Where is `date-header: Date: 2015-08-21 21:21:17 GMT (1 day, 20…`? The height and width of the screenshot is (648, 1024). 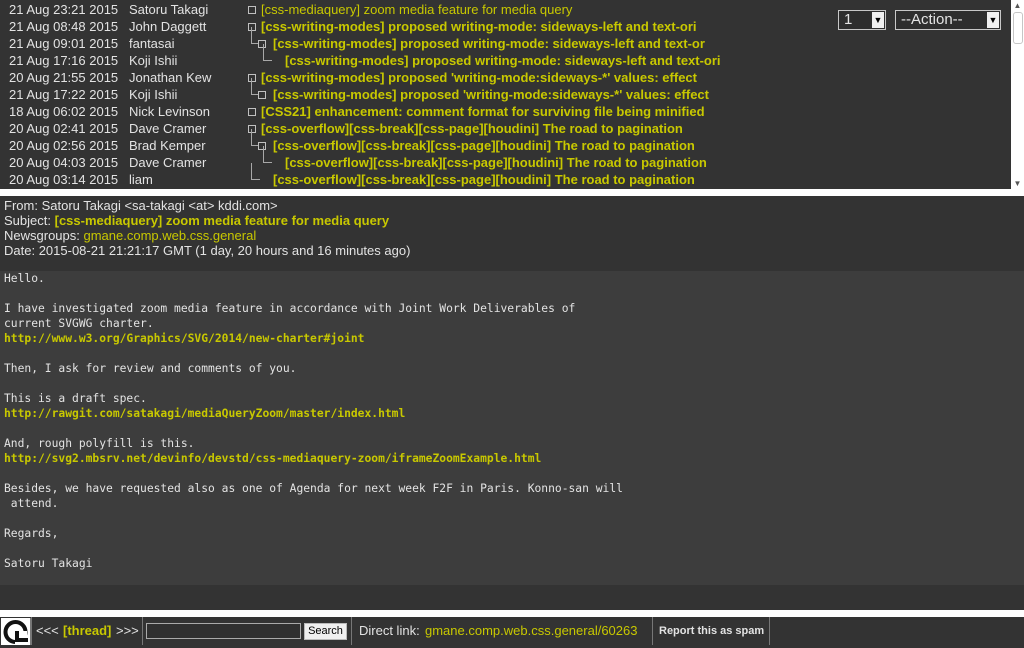 date-header: Date: 2015-08-21 21:21:17 GMT (1 day, 20… is located at coordinates (207, 251).